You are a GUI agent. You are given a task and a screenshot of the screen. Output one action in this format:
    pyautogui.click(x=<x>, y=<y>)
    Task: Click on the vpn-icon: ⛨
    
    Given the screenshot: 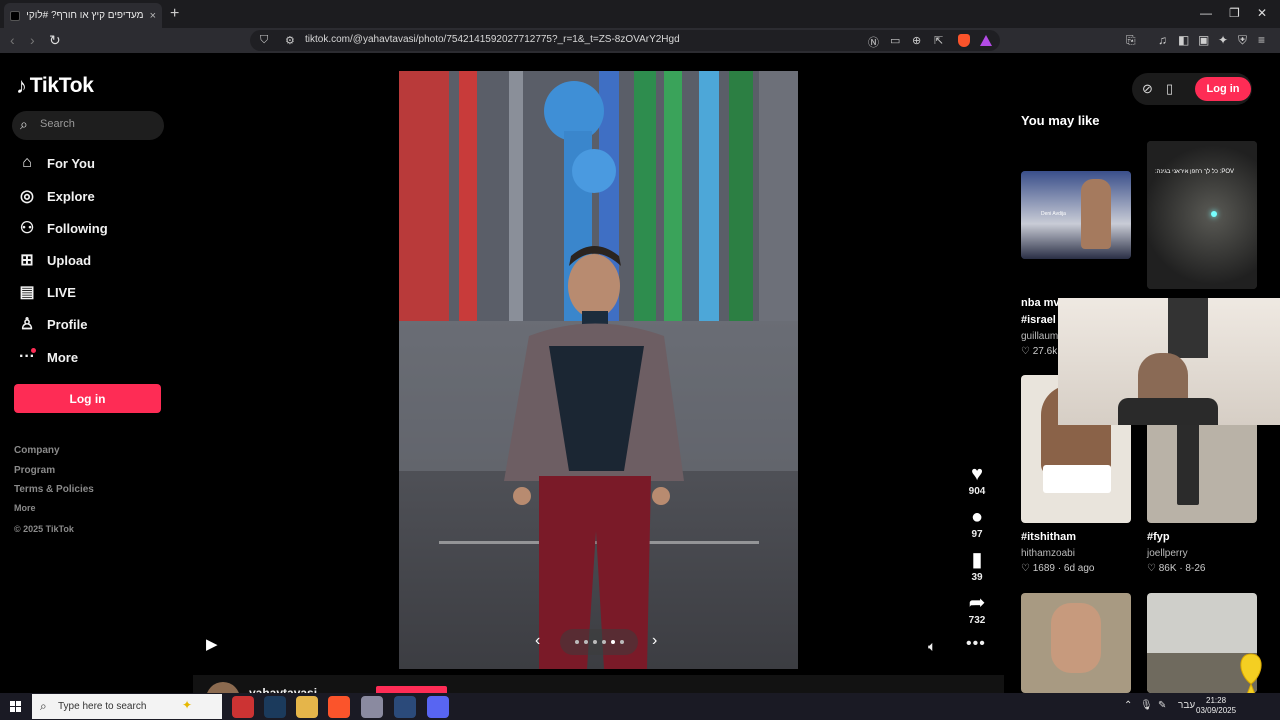 What is the action you would take?
    pyautogui.click(x=1242, y=40)
    